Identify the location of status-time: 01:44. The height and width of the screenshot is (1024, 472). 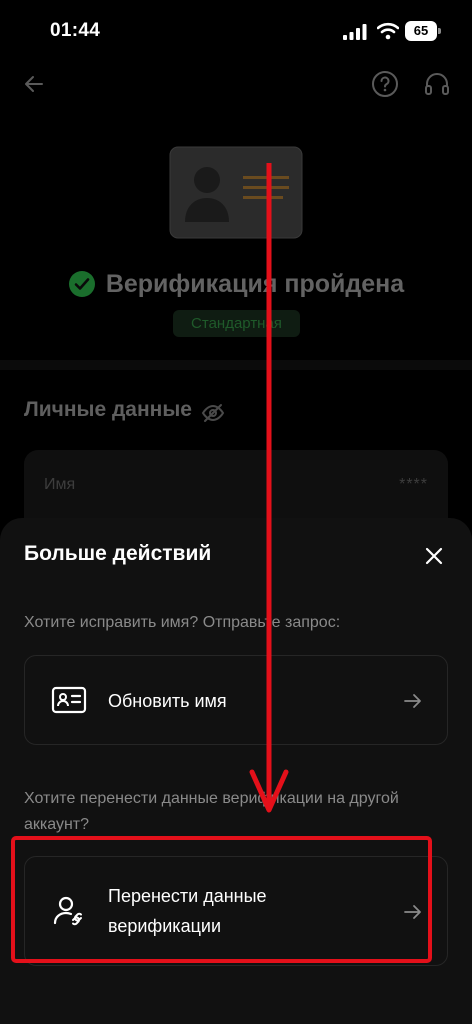
(75, 30).